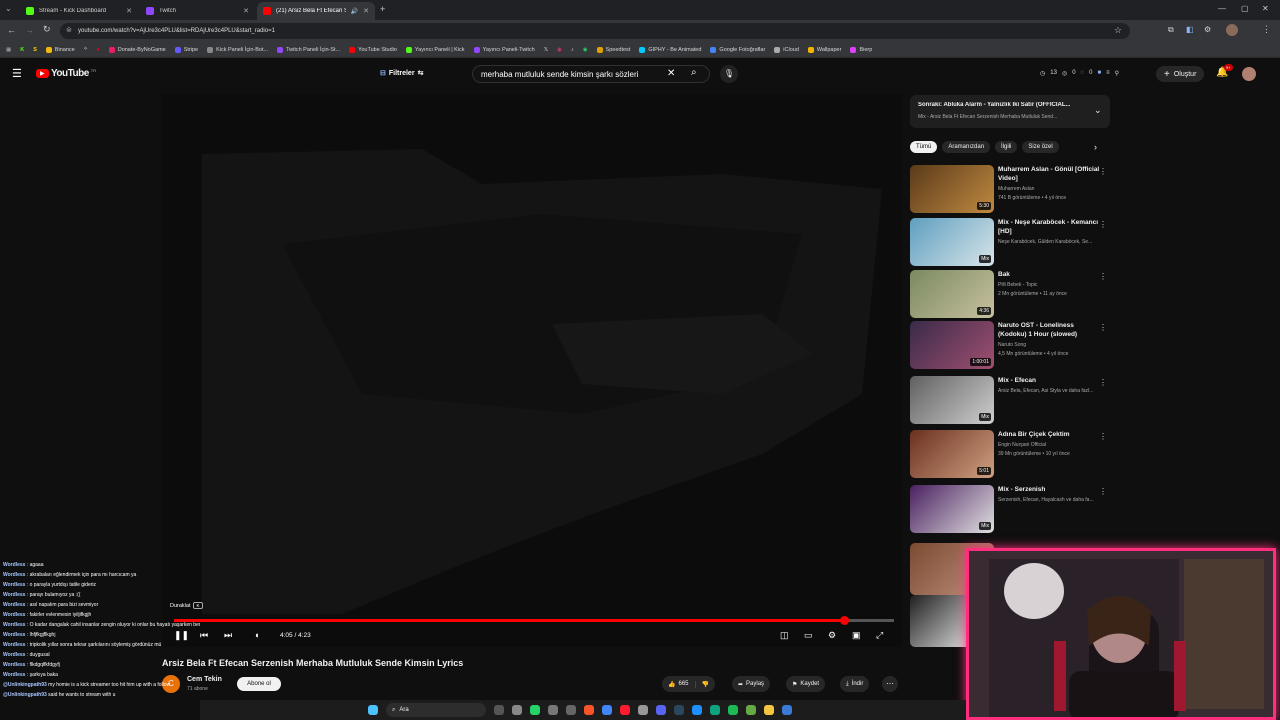 The image size is (1280, 720). I want to click on tab-kick-dashboard: Stream - Kick Dashboard ✕, so click(79, 11).